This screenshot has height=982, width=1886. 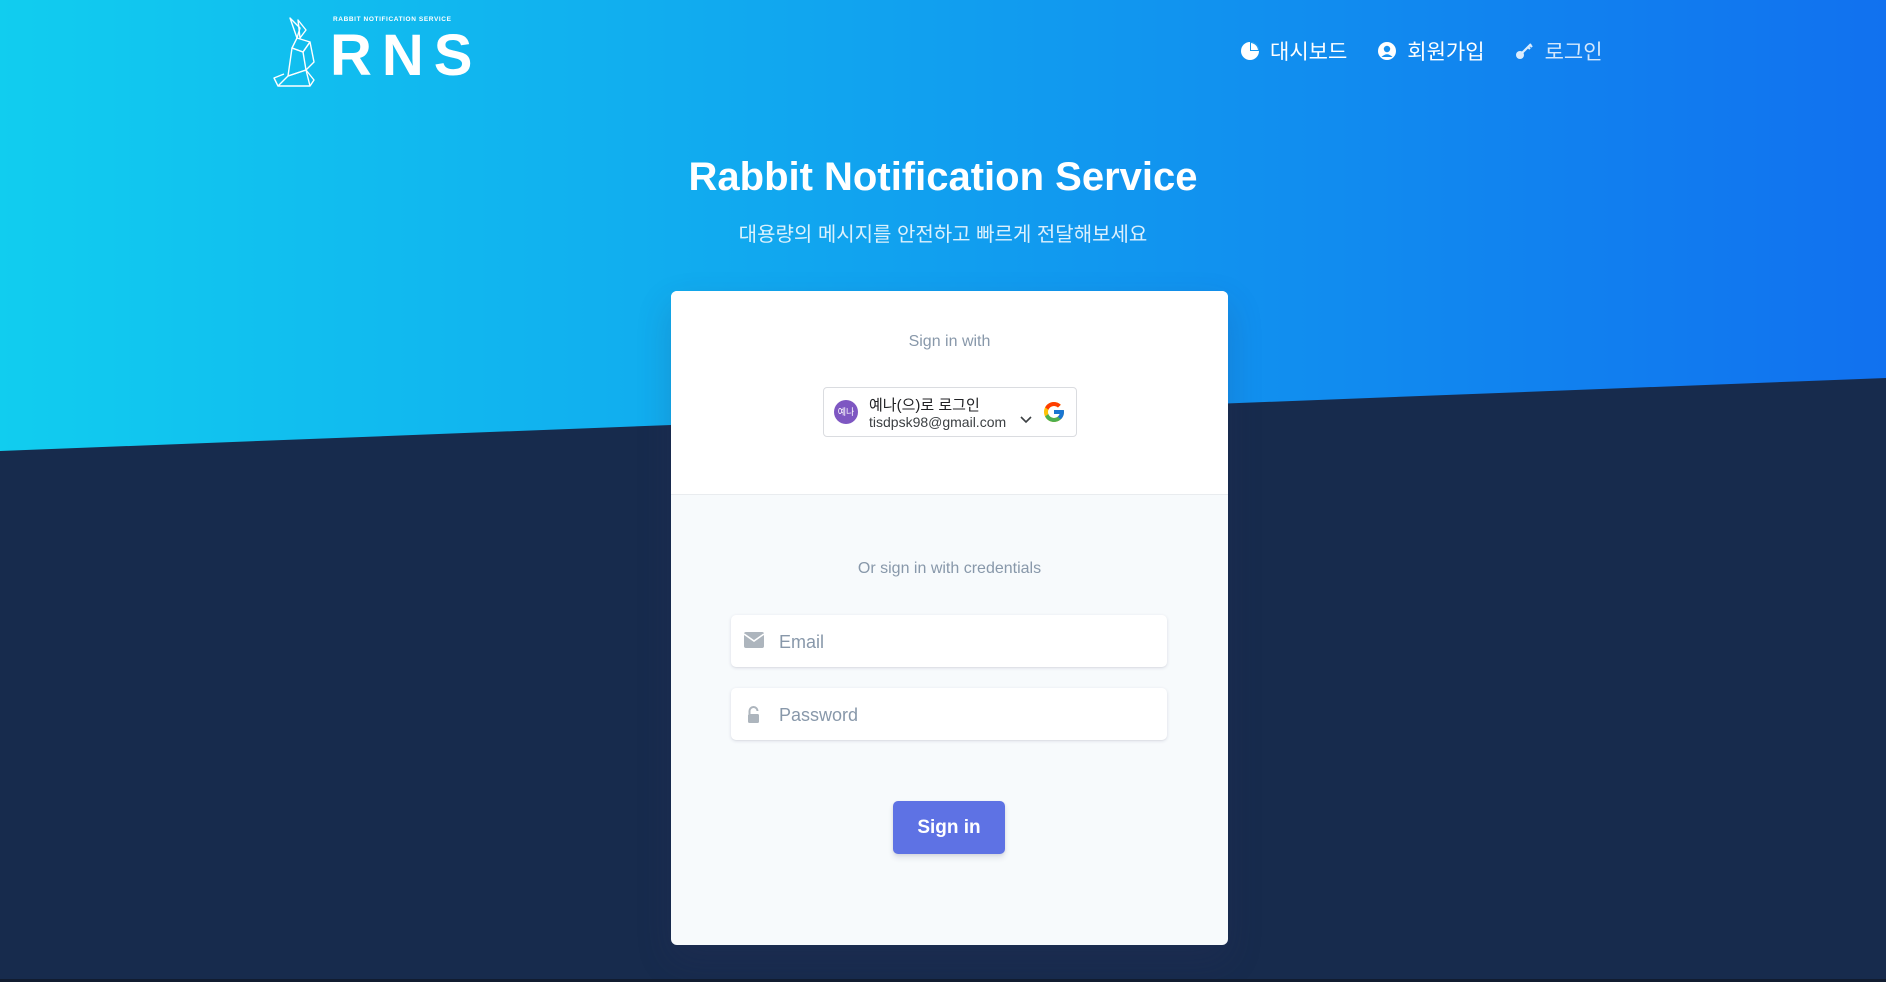 What do you see at coordinates (1309, 52) in the screenshot?
I see `nav-item-label: 대시보드` at bounding box center [1309, 52].